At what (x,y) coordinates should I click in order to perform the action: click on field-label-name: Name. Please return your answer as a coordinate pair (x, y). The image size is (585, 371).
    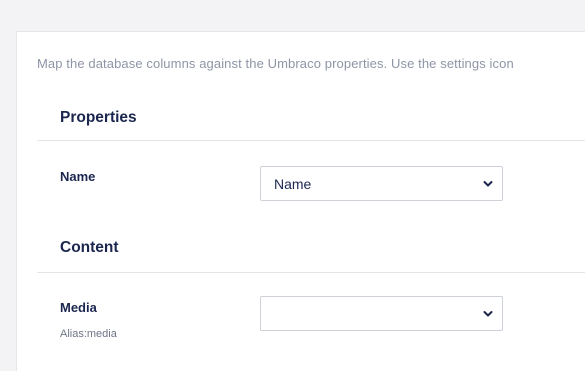
    Looking at the image, I should click on (78, 176).